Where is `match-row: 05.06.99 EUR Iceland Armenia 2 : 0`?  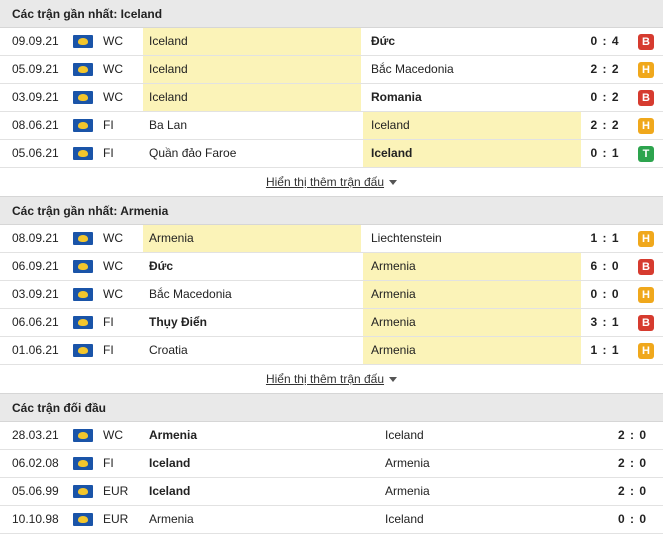
match-row: 05.06.99 EUR Iceland Armenia 2 : 0 is located at coordinates (331, 492).